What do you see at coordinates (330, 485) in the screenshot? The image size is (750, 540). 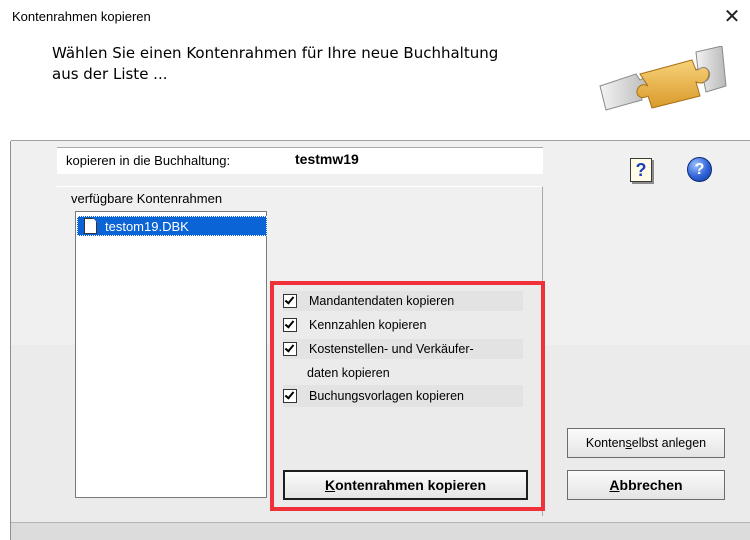 I see `mnemonic: K` at bounding box center [330, 485].